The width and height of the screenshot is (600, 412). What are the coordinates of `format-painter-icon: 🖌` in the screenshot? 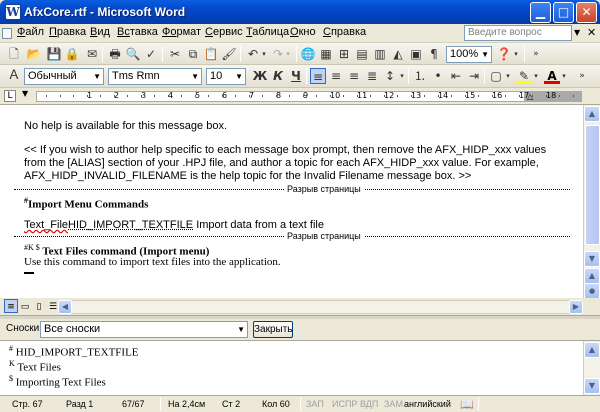 It's located at (229, 54).